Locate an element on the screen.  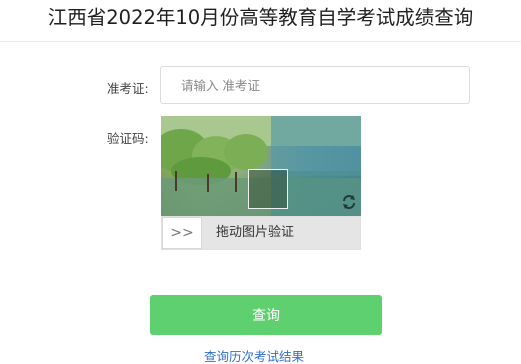
exam-number-input is located at coordinates (315, 85).